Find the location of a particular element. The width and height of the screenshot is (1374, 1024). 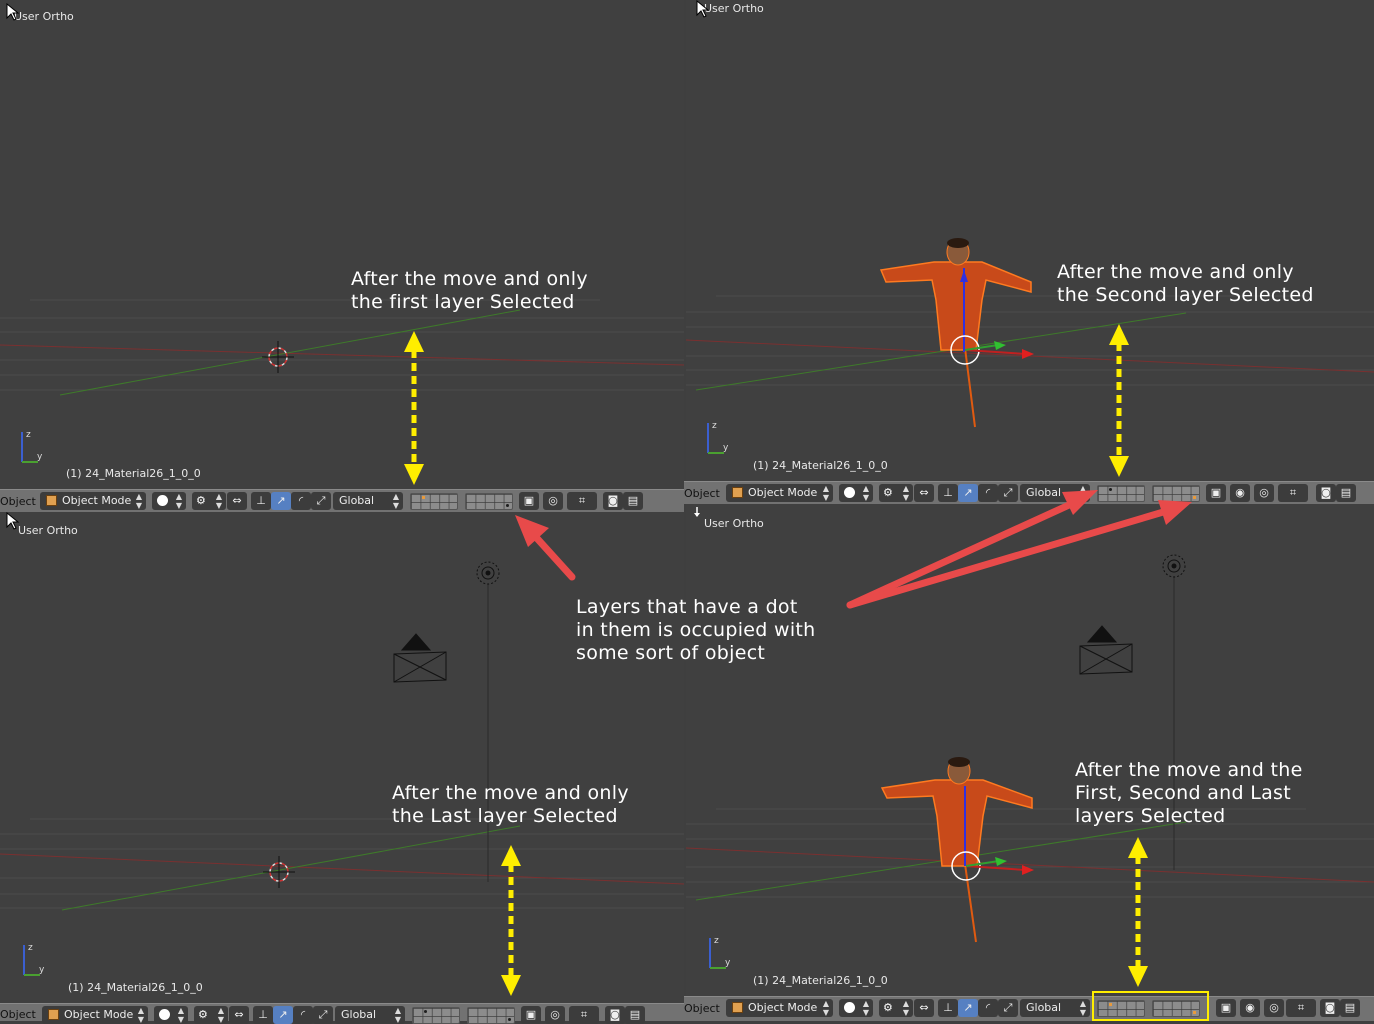

callout-line-2: in them is occupied with is located at coordinates (696, 630).